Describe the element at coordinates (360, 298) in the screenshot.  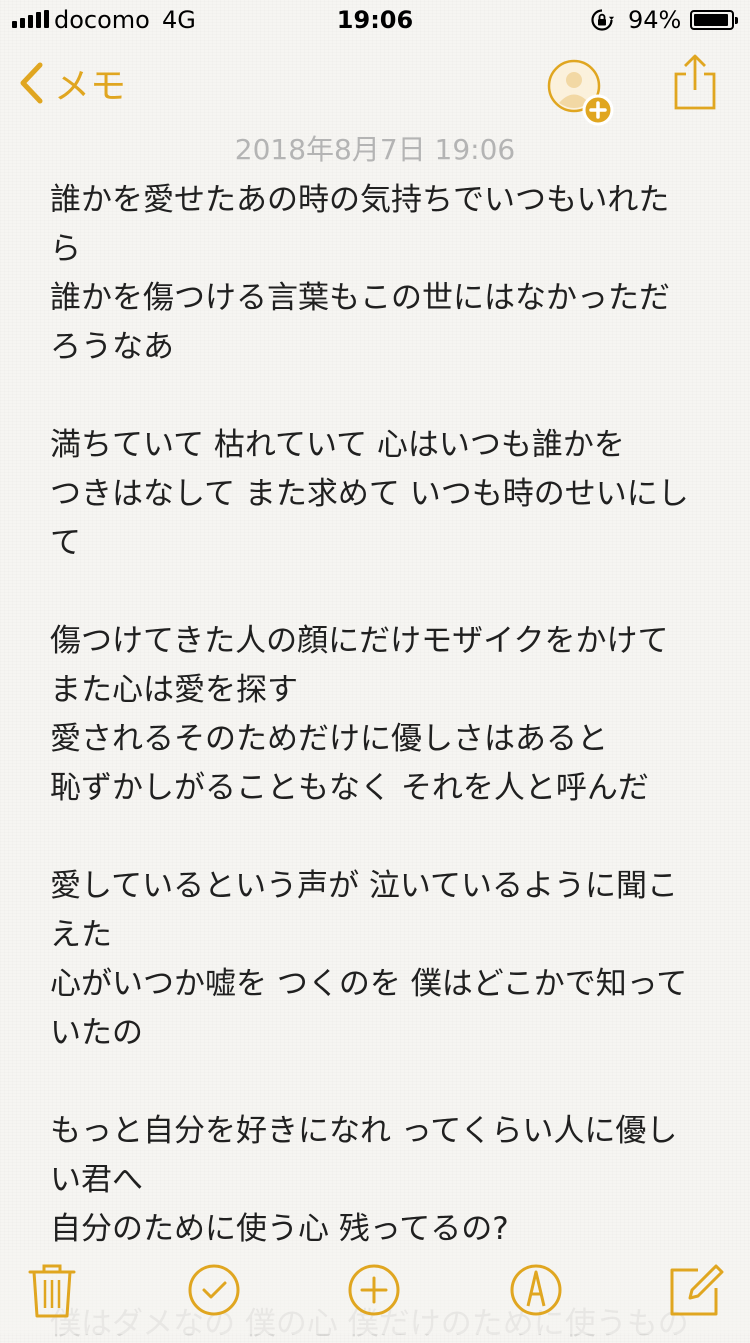
I see `note-line: 誰かを傷つける言葉もこの世にはなかっただ` at that location.